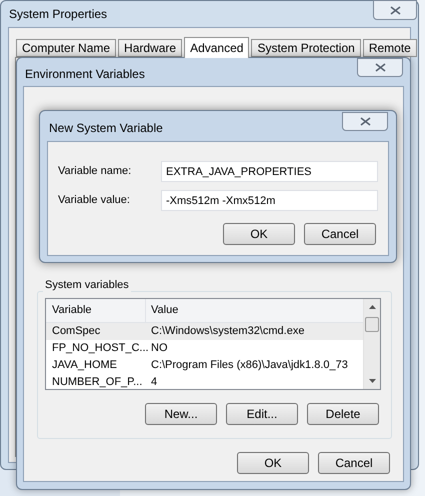 The width and height of the screenshot is (425, 496). What do you see at coordinates (154, 382) in the screenshot?
I see `variable-value: 4` at bounding box center [154, 382].